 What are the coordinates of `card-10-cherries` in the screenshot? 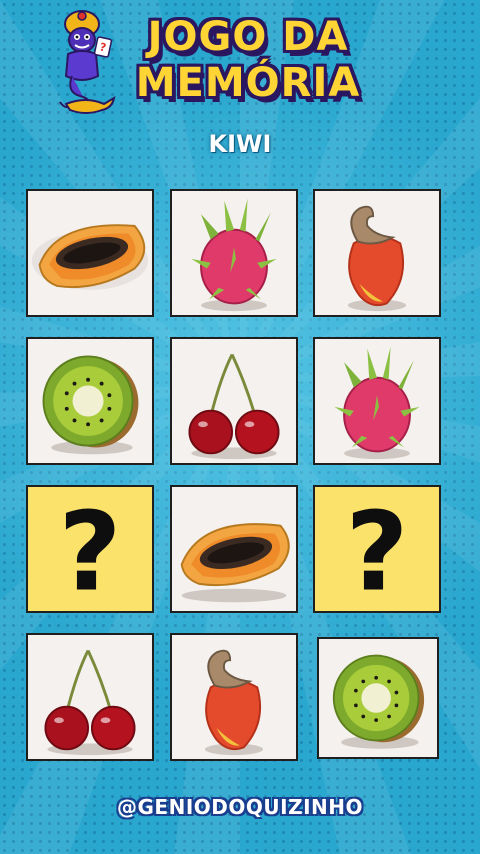 It's located at (90, 697).